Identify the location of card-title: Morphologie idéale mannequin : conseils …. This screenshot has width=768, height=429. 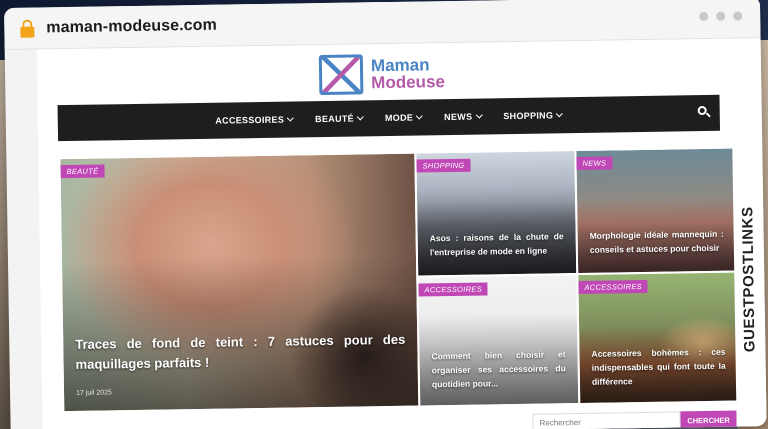
(657, 242).